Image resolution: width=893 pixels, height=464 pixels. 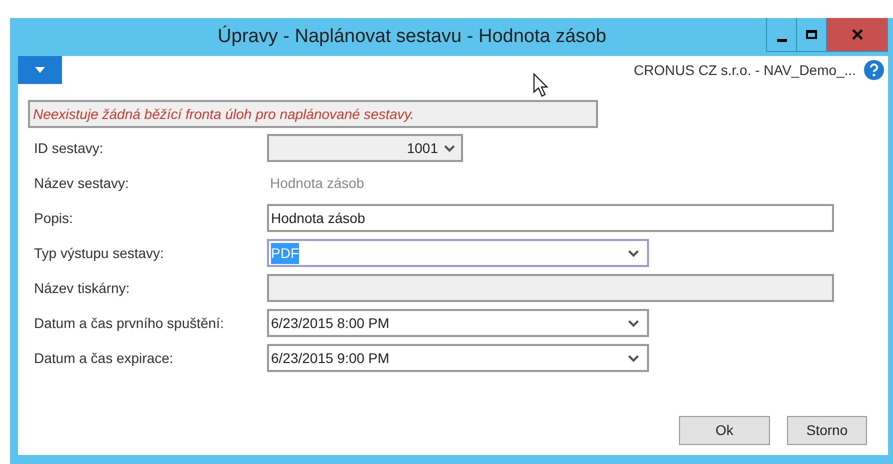 What do you see at coordinates (316, 183) in the screenshot?
I see `field-value: Hodnota zásob` at bounding box center [316, 183].